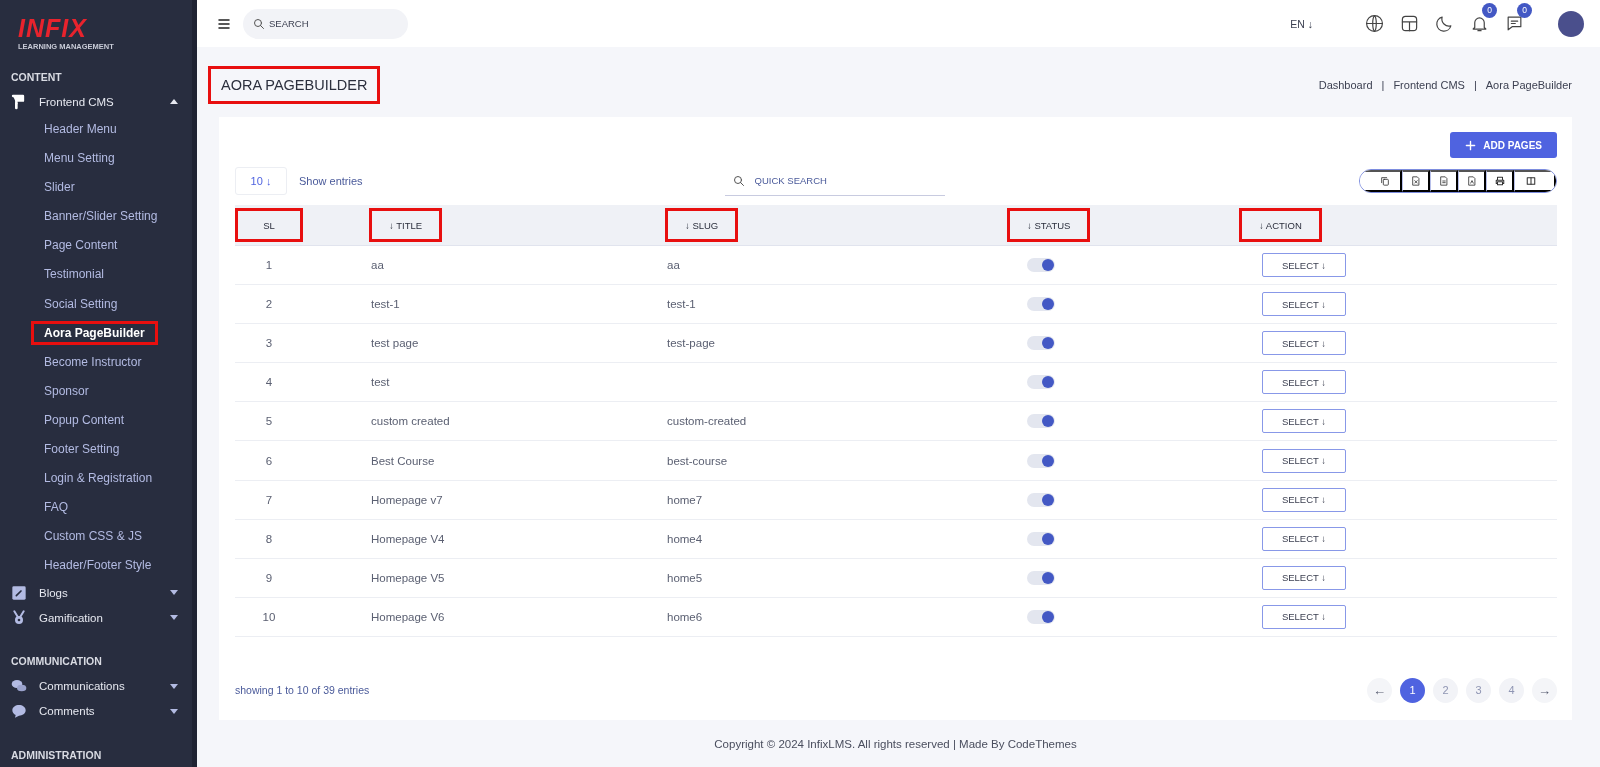 The height and width of the screenshot is (767, 1600). I want to click on section-heading: CONTENT, so click(36, 78).